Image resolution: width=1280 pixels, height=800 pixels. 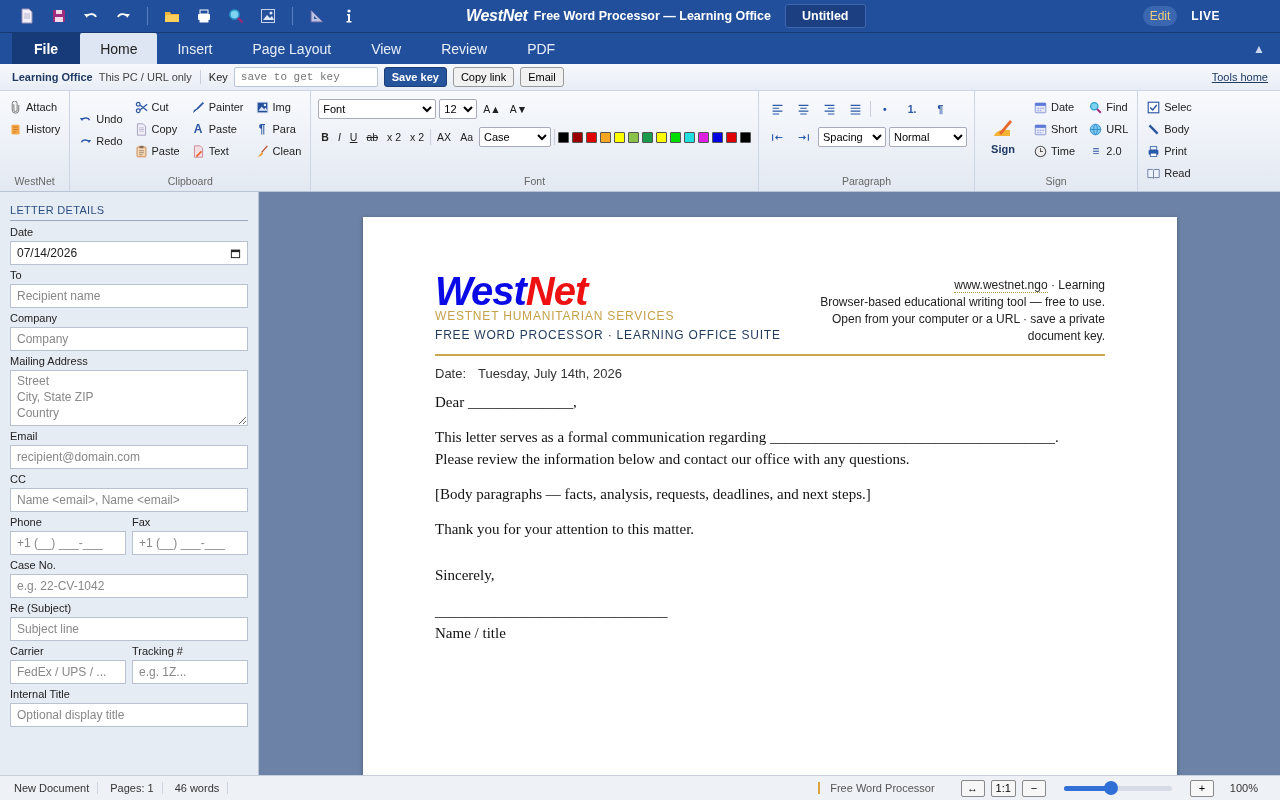 What do you see at coordinates (145, 77) in the screenshot?
I see `storage-scope: This PC / URL only` at bounding box center [145, 77].